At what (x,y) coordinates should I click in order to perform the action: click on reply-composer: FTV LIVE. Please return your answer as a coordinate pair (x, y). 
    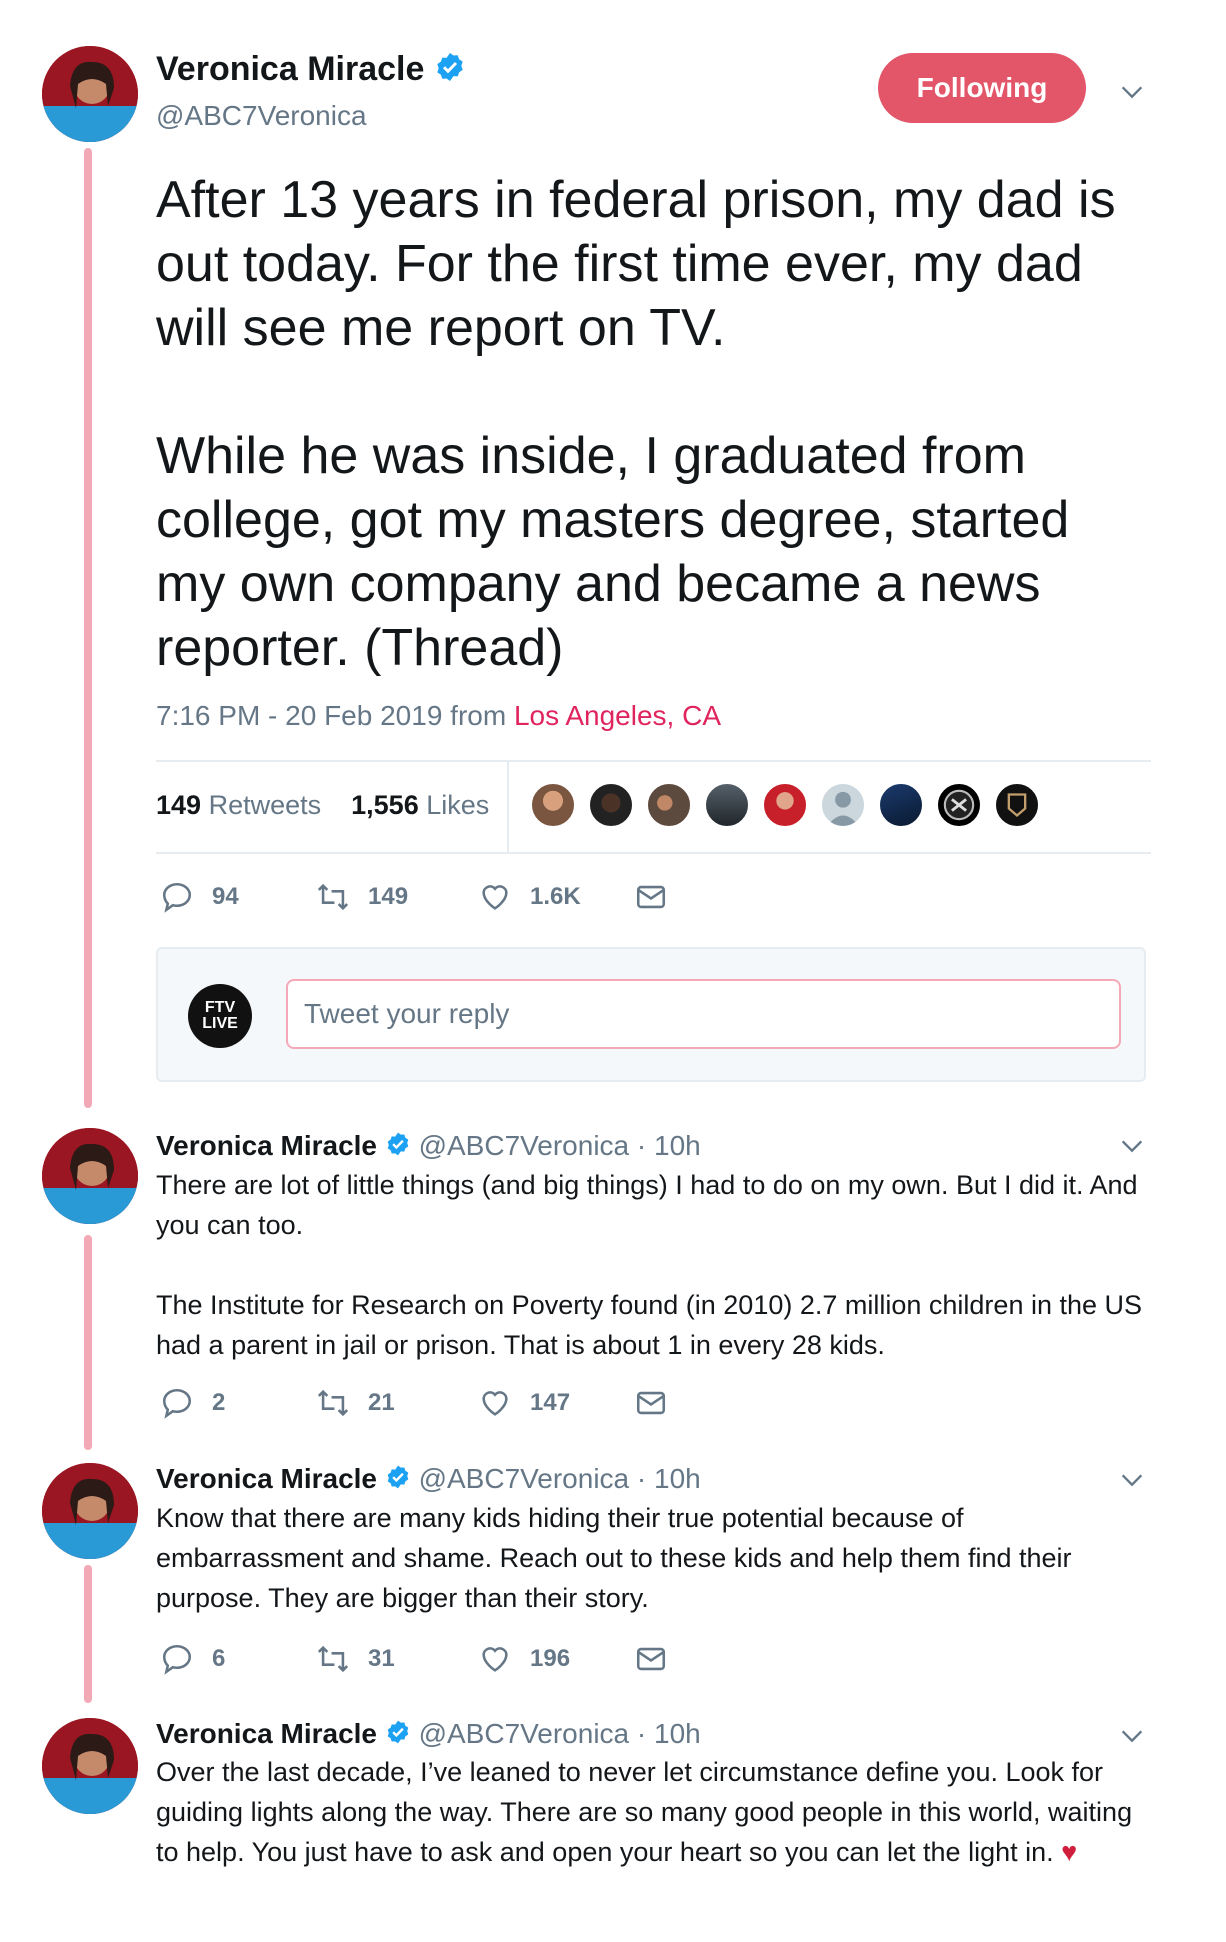
    Looking at the image, I should click on (651, 1014).